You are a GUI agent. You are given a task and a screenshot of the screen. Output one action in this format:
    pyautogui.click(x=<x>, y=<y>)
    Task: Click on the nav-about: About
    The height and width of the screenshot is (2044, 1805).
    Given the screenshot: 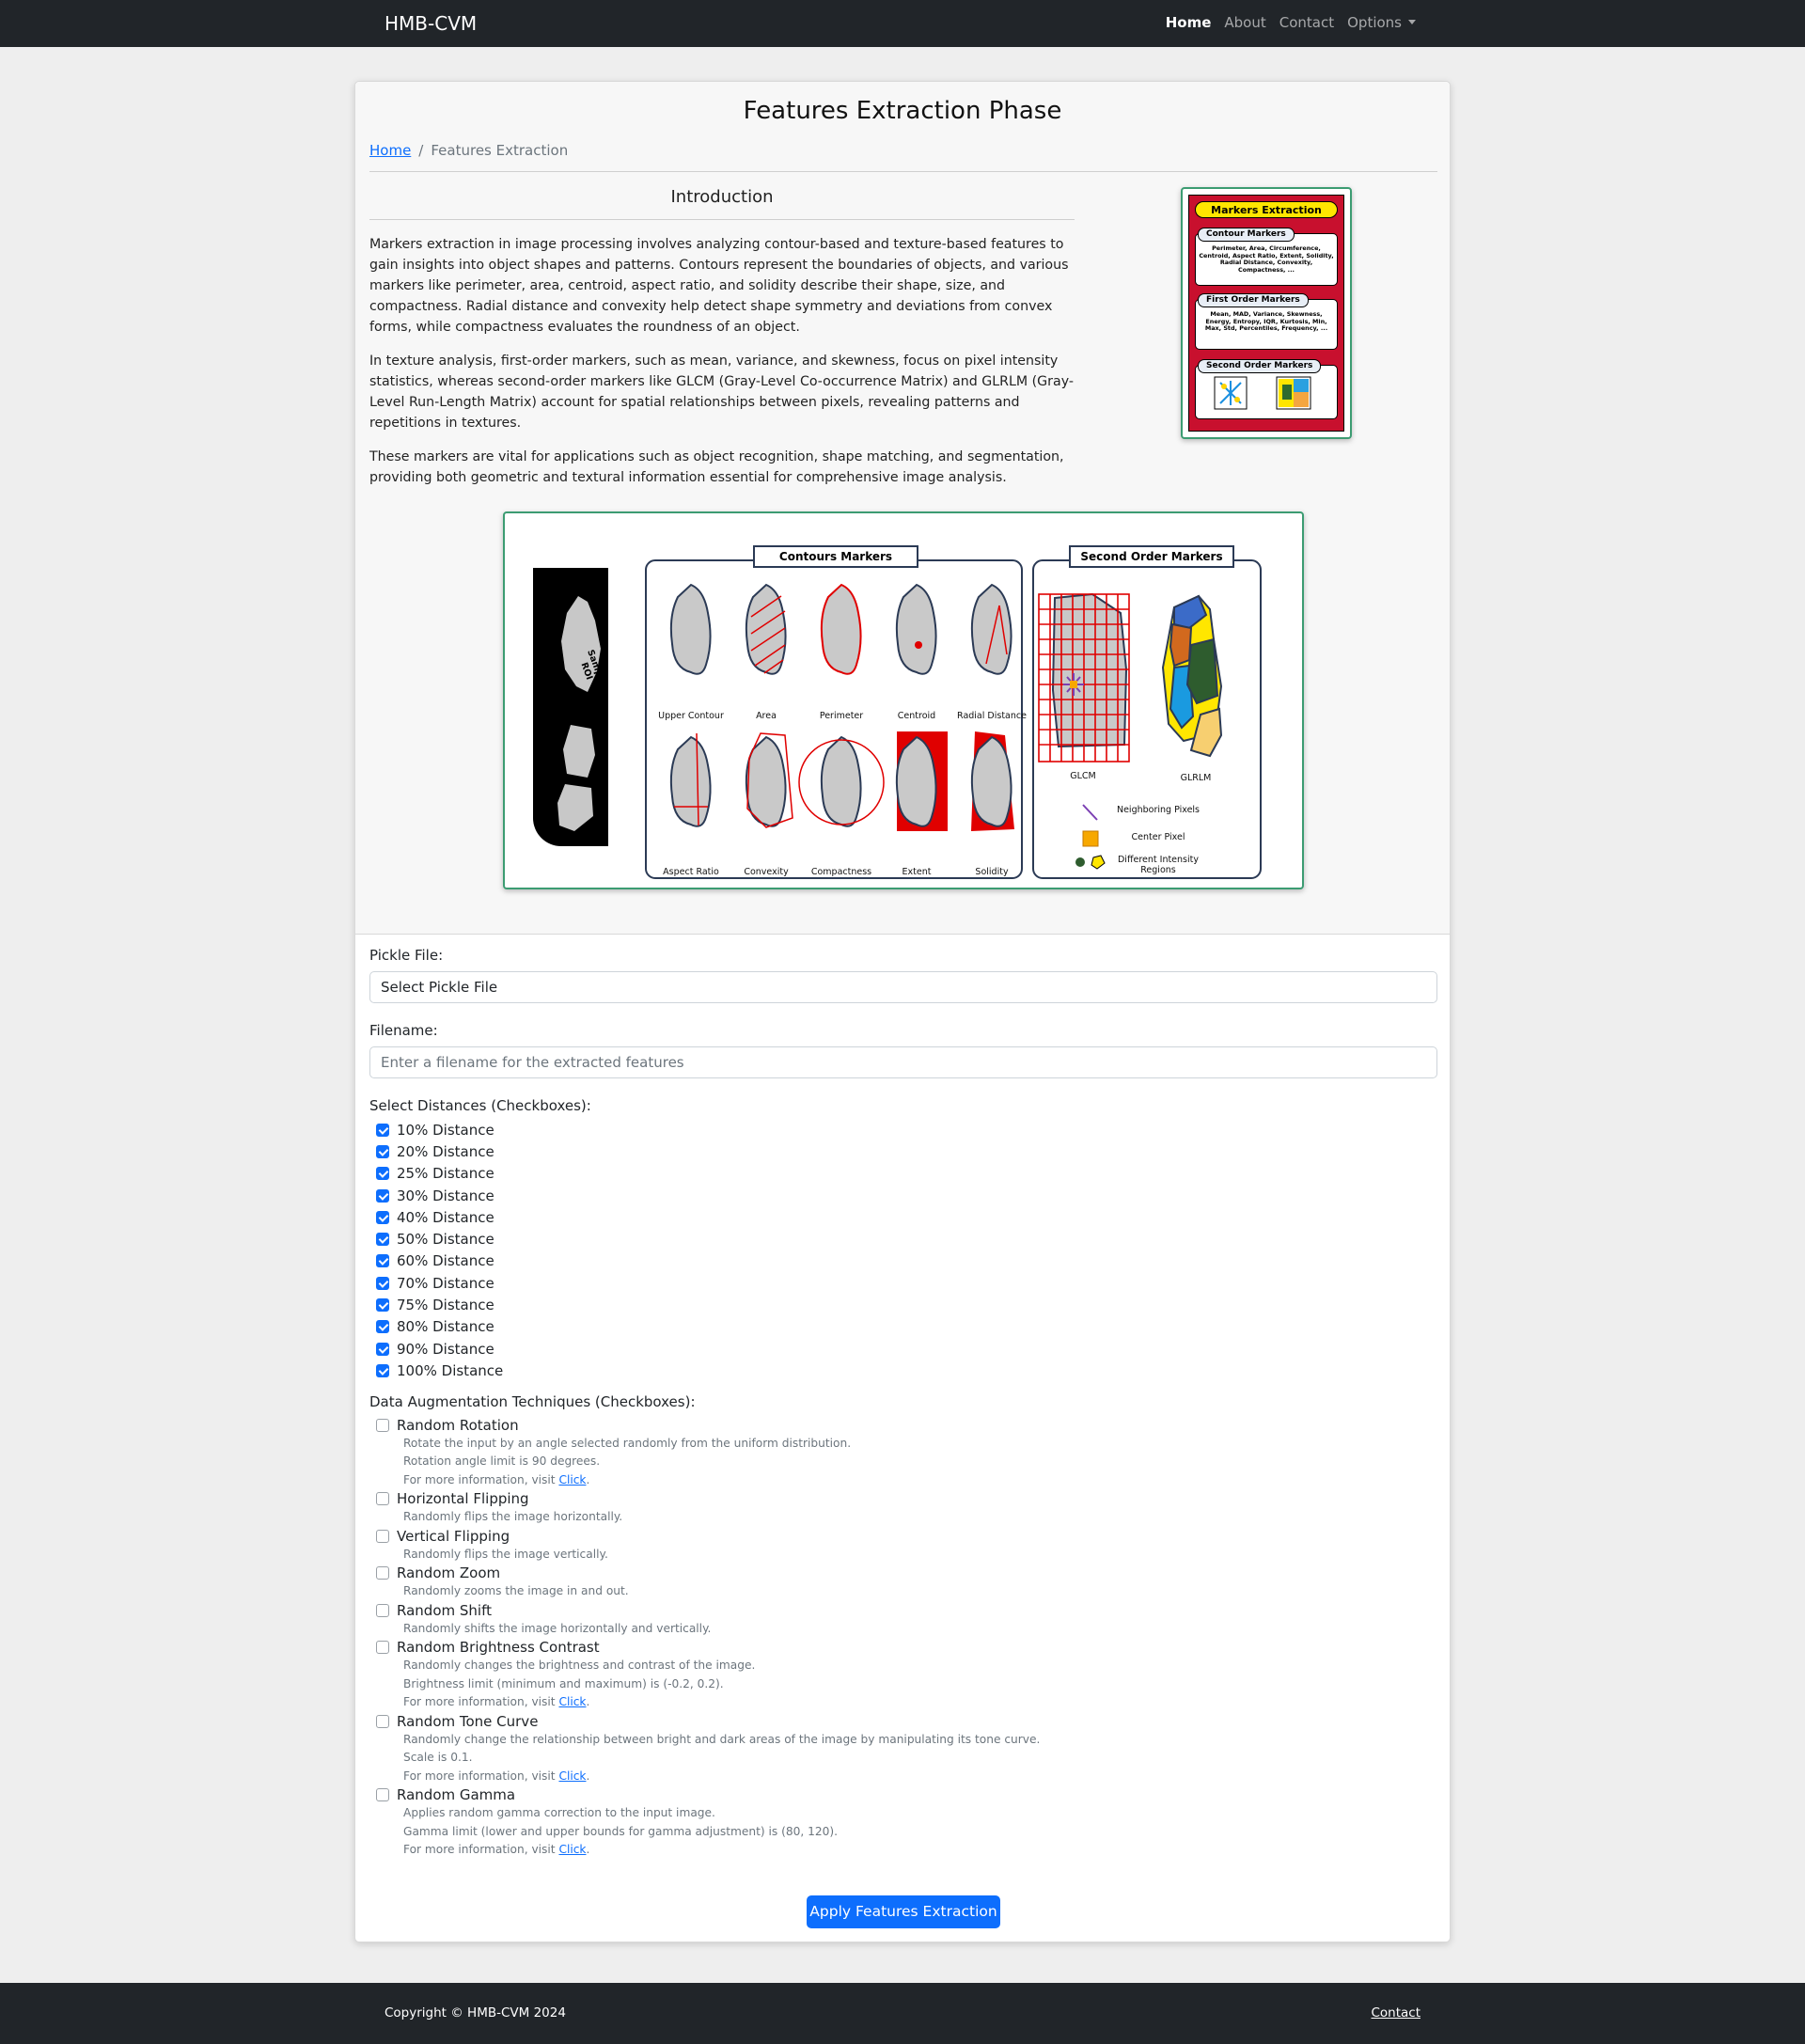 What is the action you would take?
    pyautogui.click(x=1244, y=22)
    